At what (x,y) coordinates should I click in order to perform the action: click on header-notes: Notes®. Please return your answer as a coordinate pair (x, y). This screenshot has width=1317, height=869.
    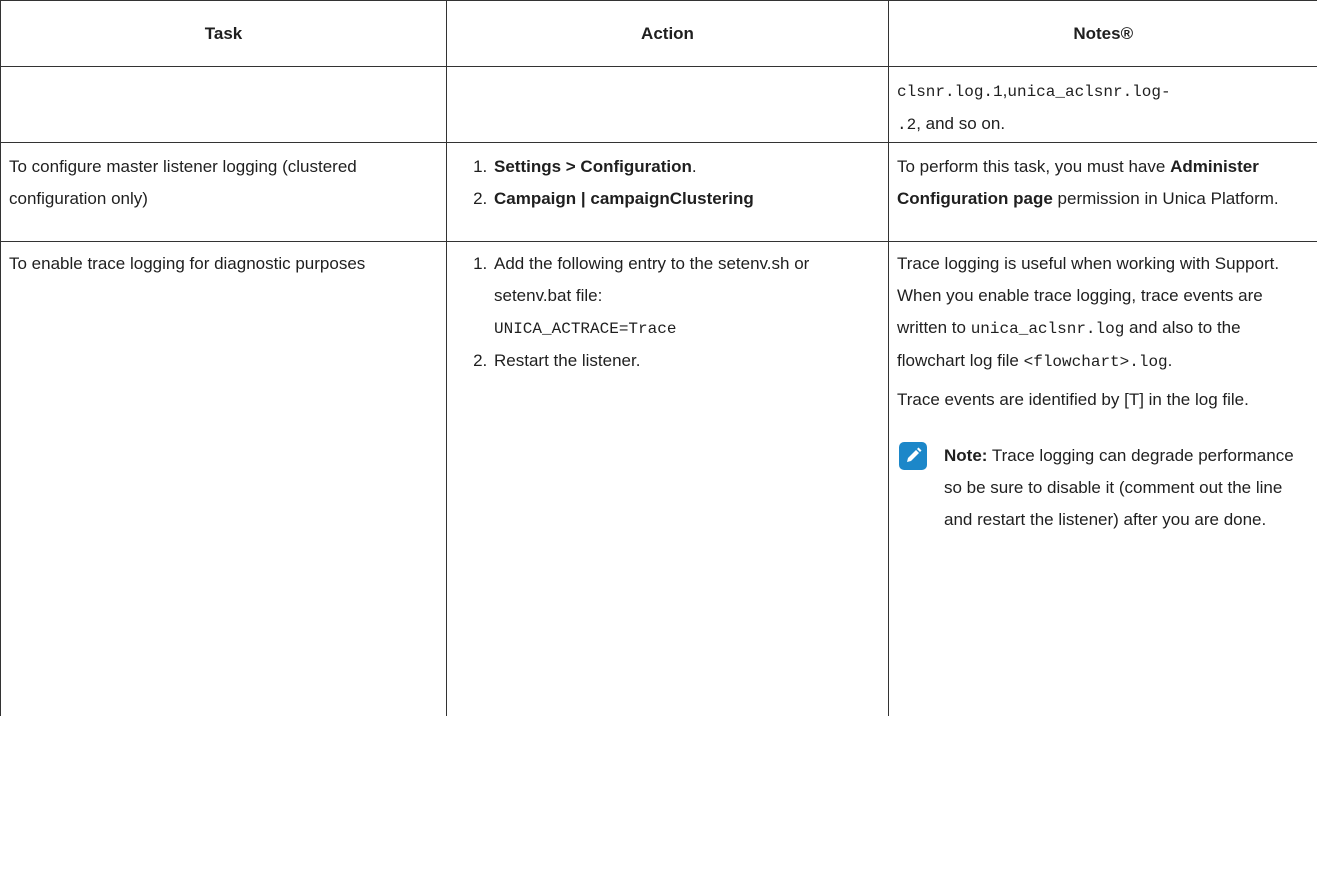
    Looking at the image, I should click on (1102, 33).